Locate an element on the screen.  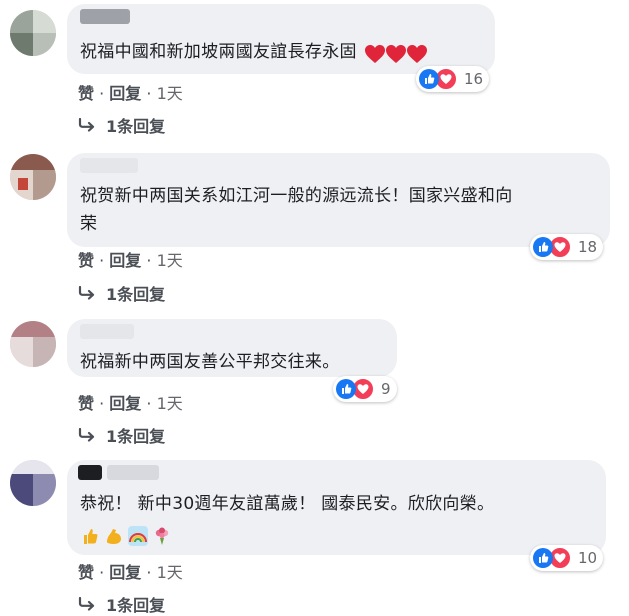
rainbow-emoji-icon is located at coordinates (138, 536).